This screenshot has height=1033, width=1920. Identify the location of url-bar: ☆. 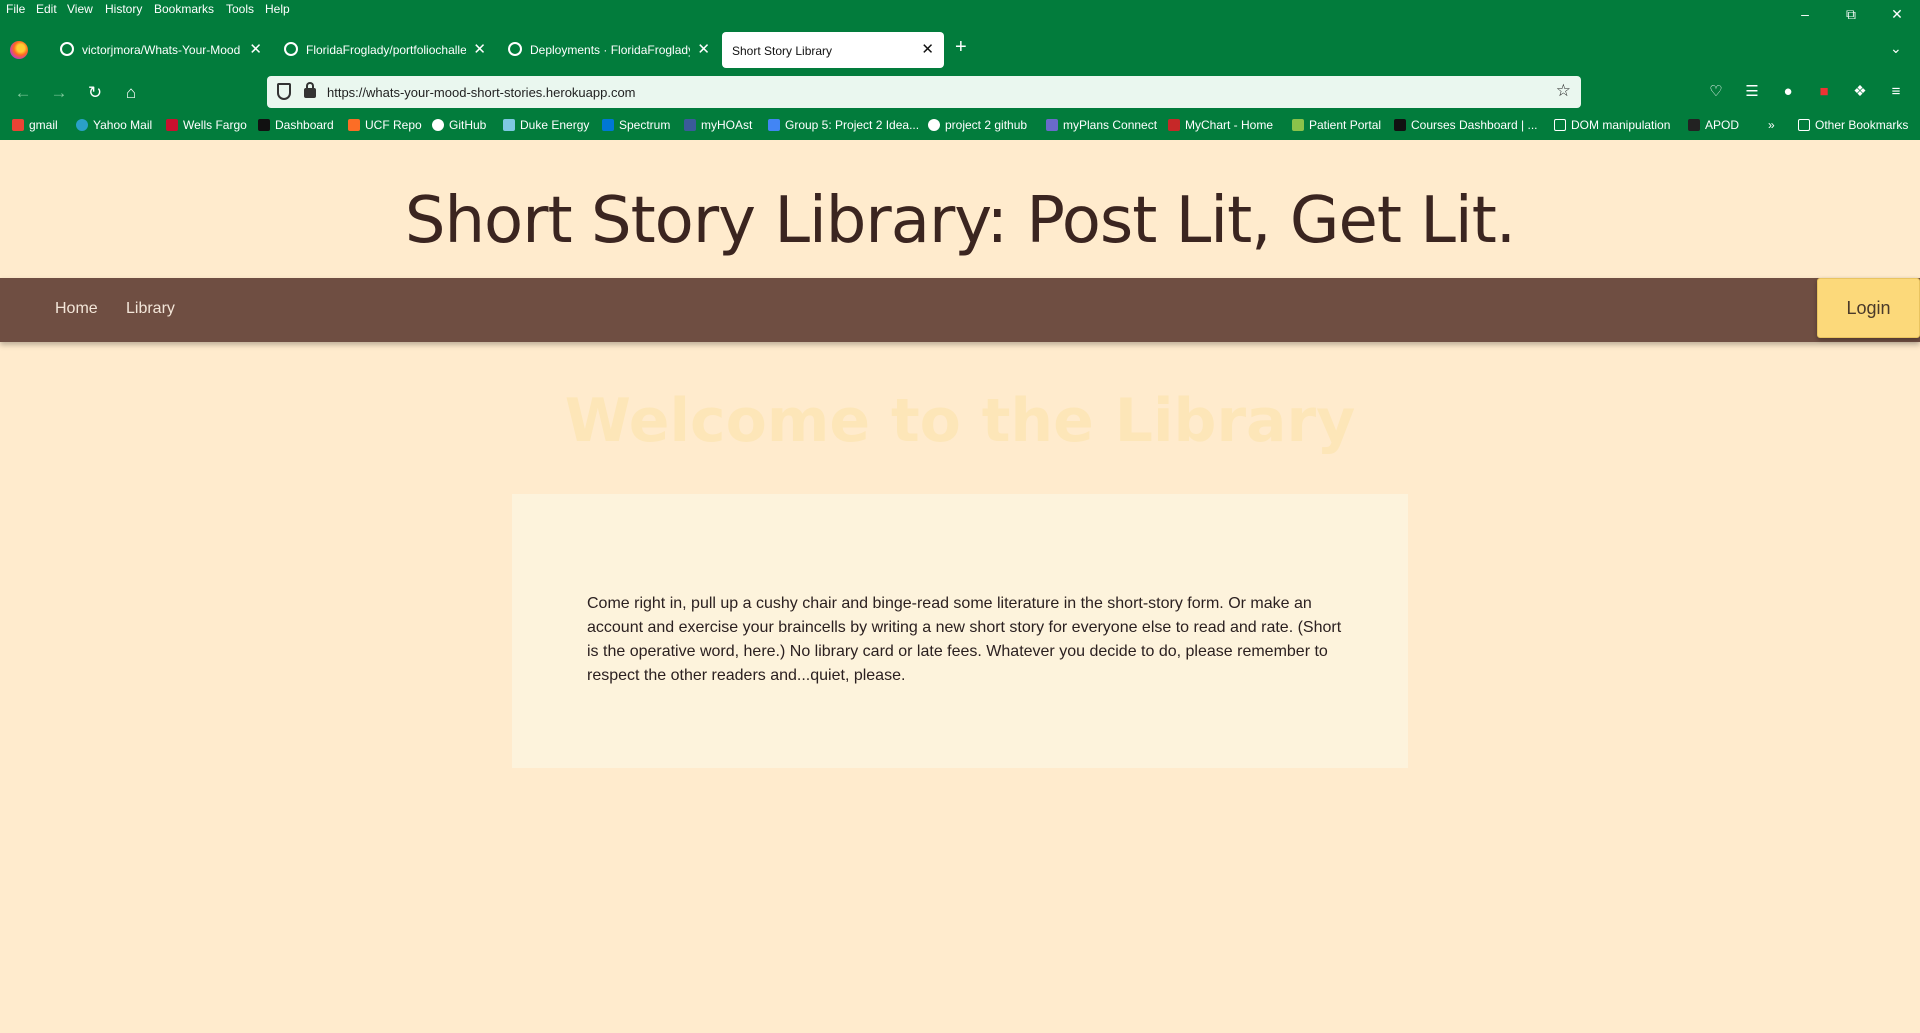
(924, 92).